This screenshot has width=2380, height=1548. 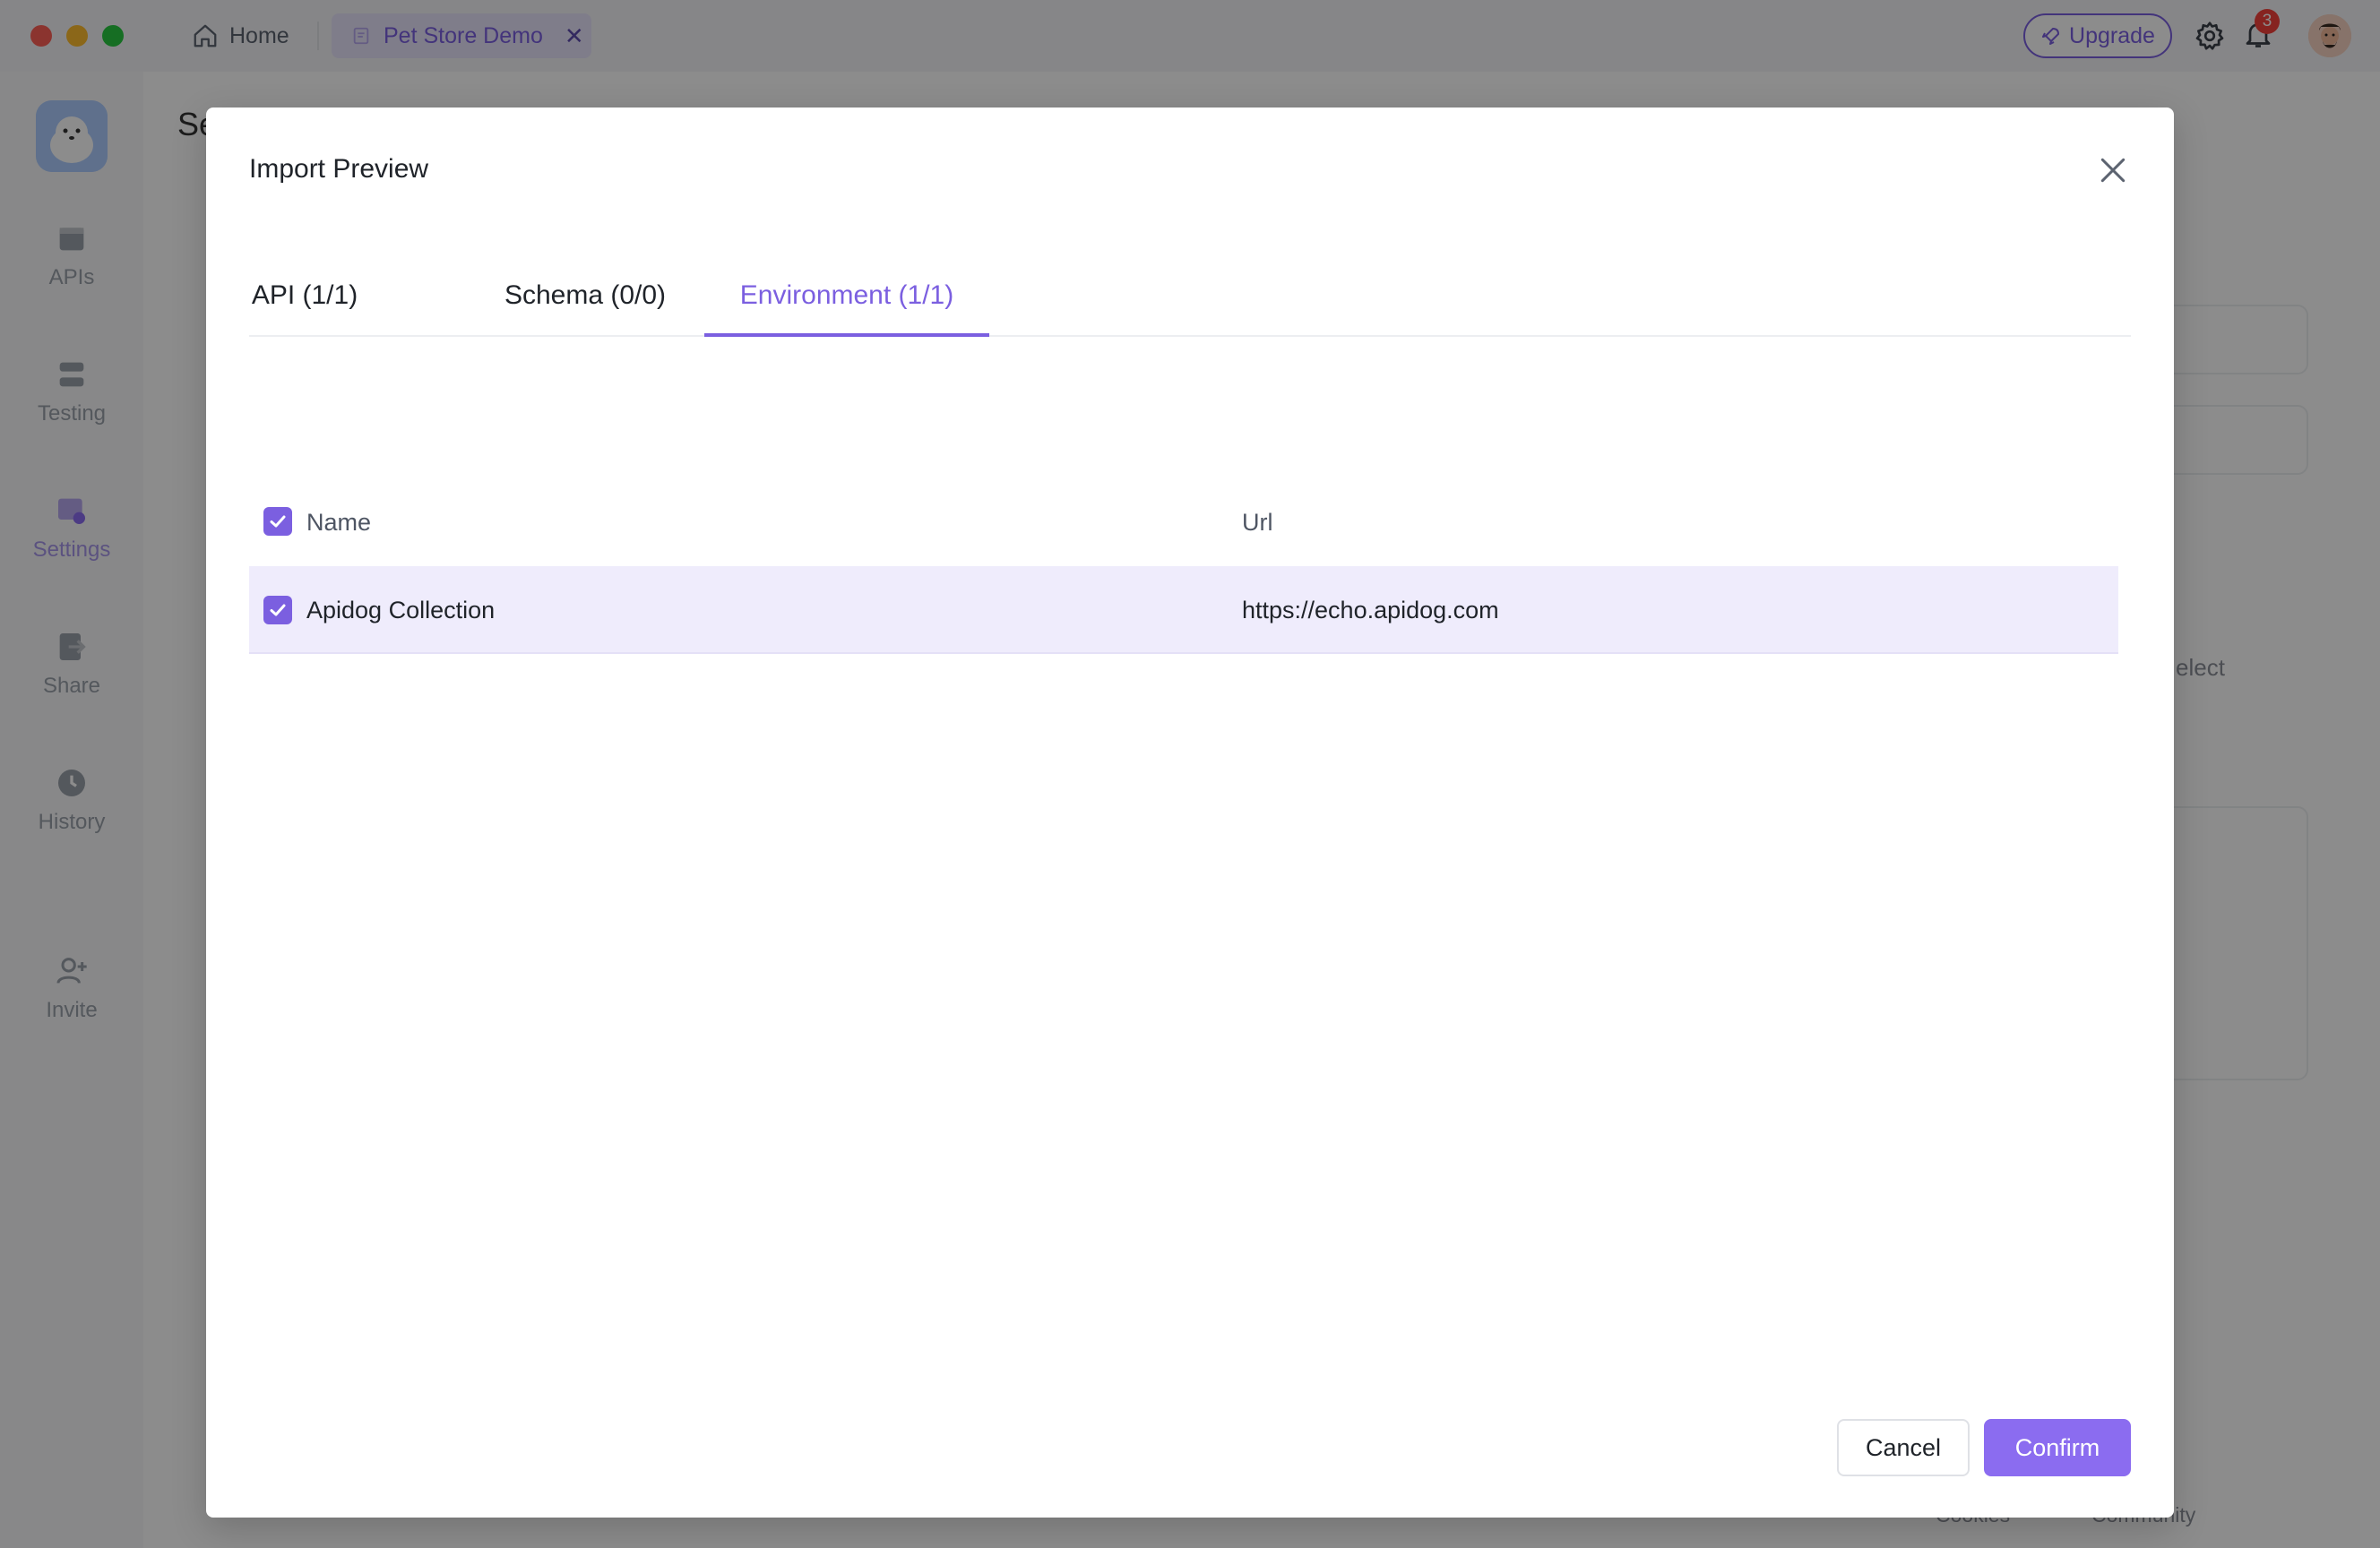 What do you see at coordinates (401, 610) in the screenshot?
I see `row-name-cell: Apidog Collection` at bounding box center [401, 610].